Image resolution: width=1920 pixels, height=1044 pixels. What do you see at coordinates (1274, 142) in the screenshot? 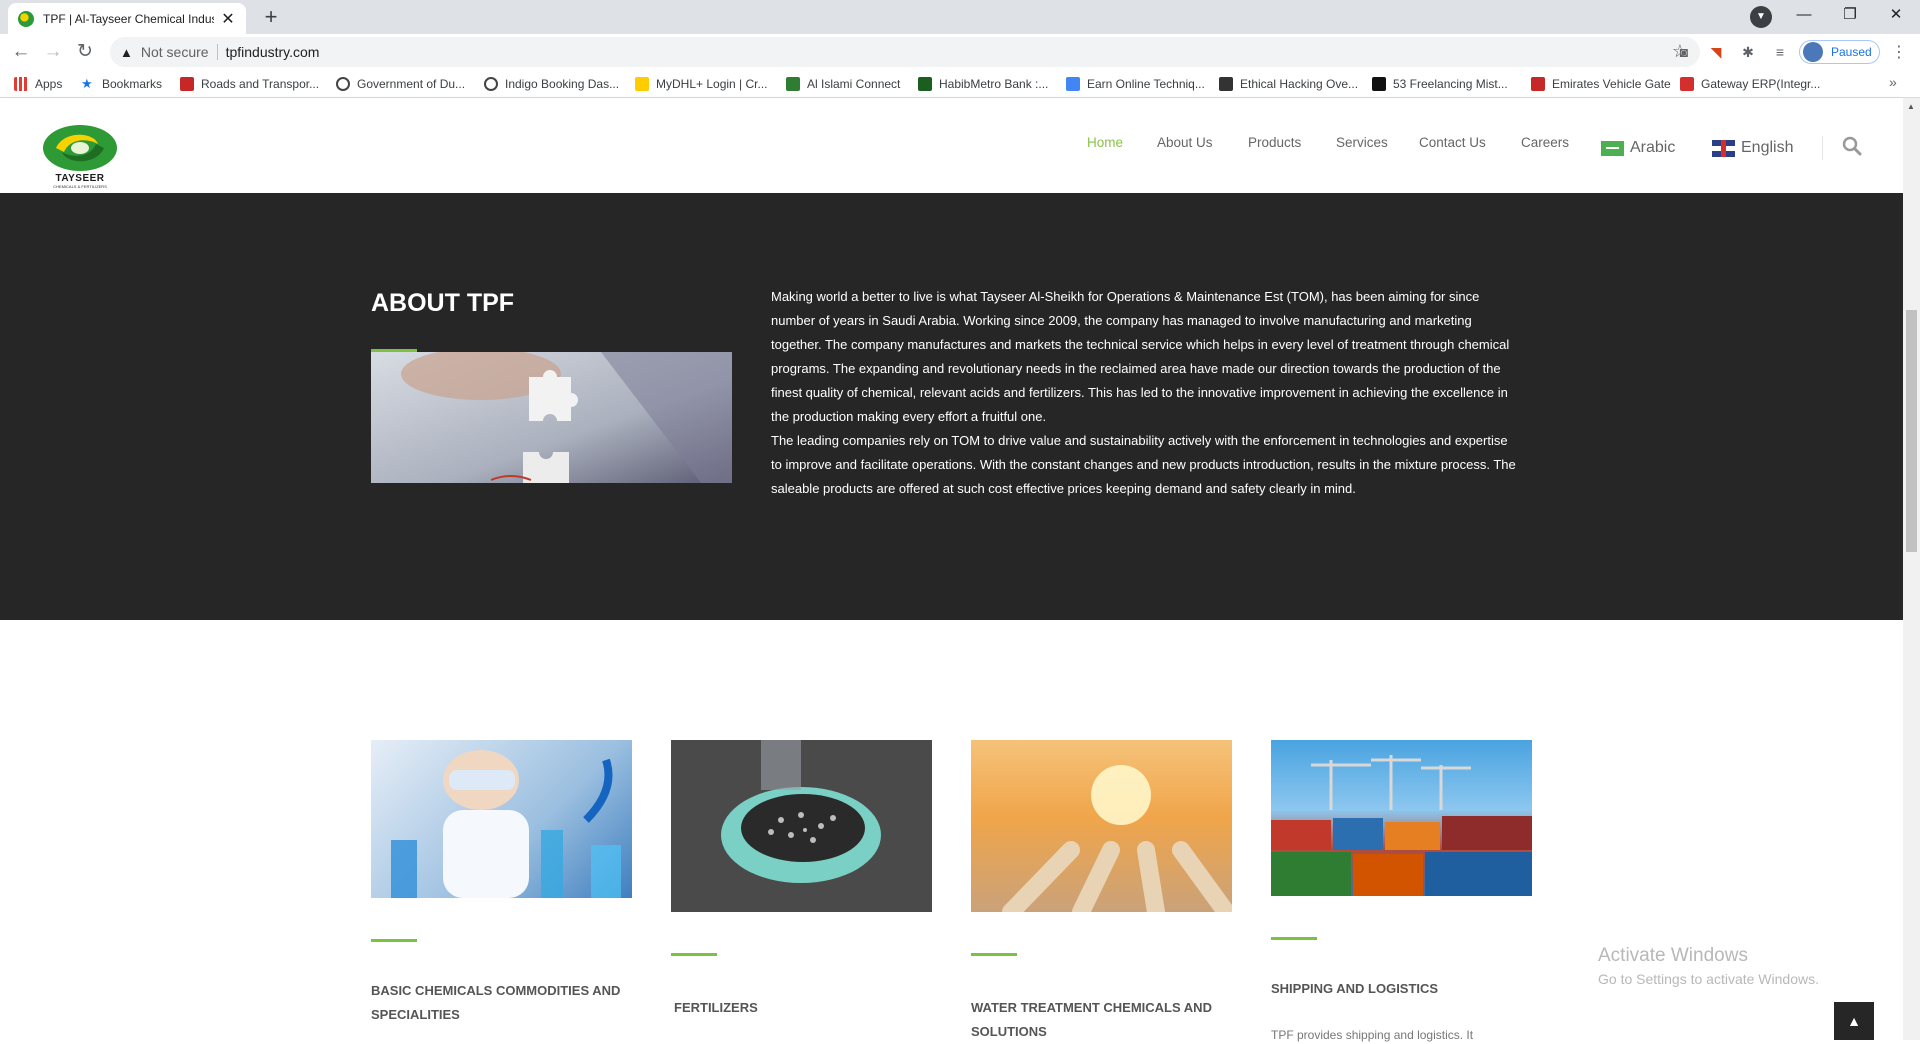
I see `nav-products: Products` at bounding box center [1274, 142].